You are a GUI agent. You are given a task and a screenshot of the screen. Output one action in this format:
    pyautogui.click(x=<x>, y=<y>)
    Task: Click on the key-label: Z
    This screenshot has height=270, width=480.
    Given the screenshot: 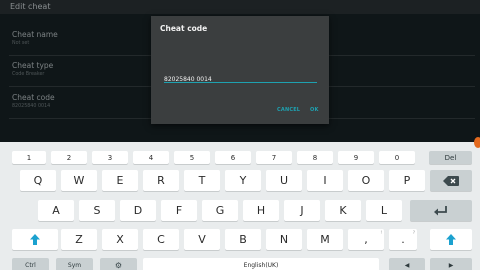 What is the action you would take?
    pyautogui.click(x=79, y=239)
    